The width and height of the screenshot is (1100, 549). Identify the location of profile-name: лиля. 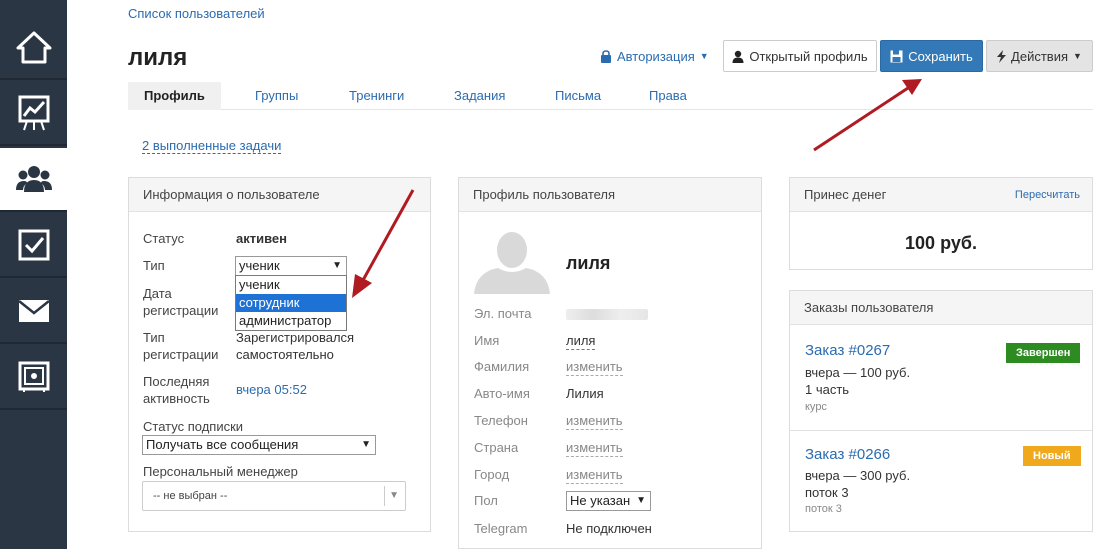
(588, 263).